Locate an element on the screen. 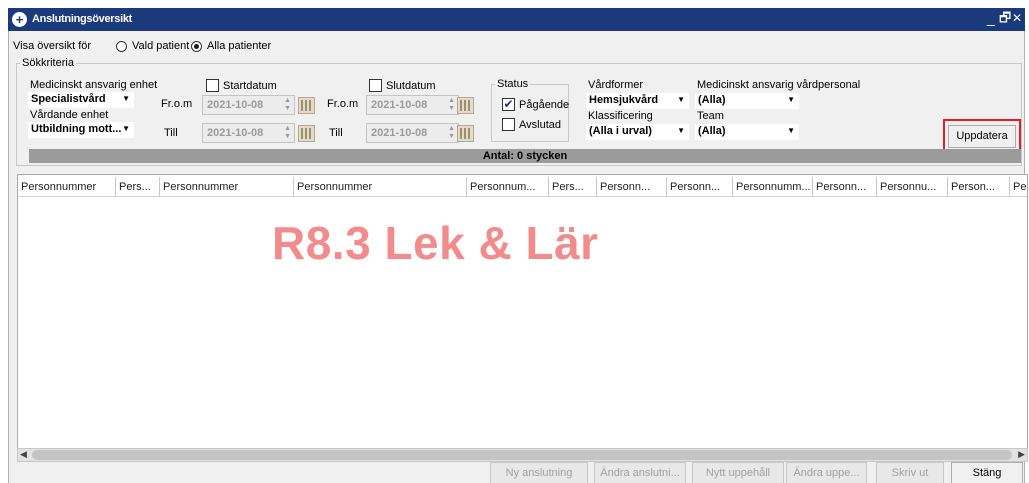 The width and height of the screenshot is (1029, 483). end-to-date-field: 2021-10-08 ▲ ▼ is located at coordinates (412, 133).